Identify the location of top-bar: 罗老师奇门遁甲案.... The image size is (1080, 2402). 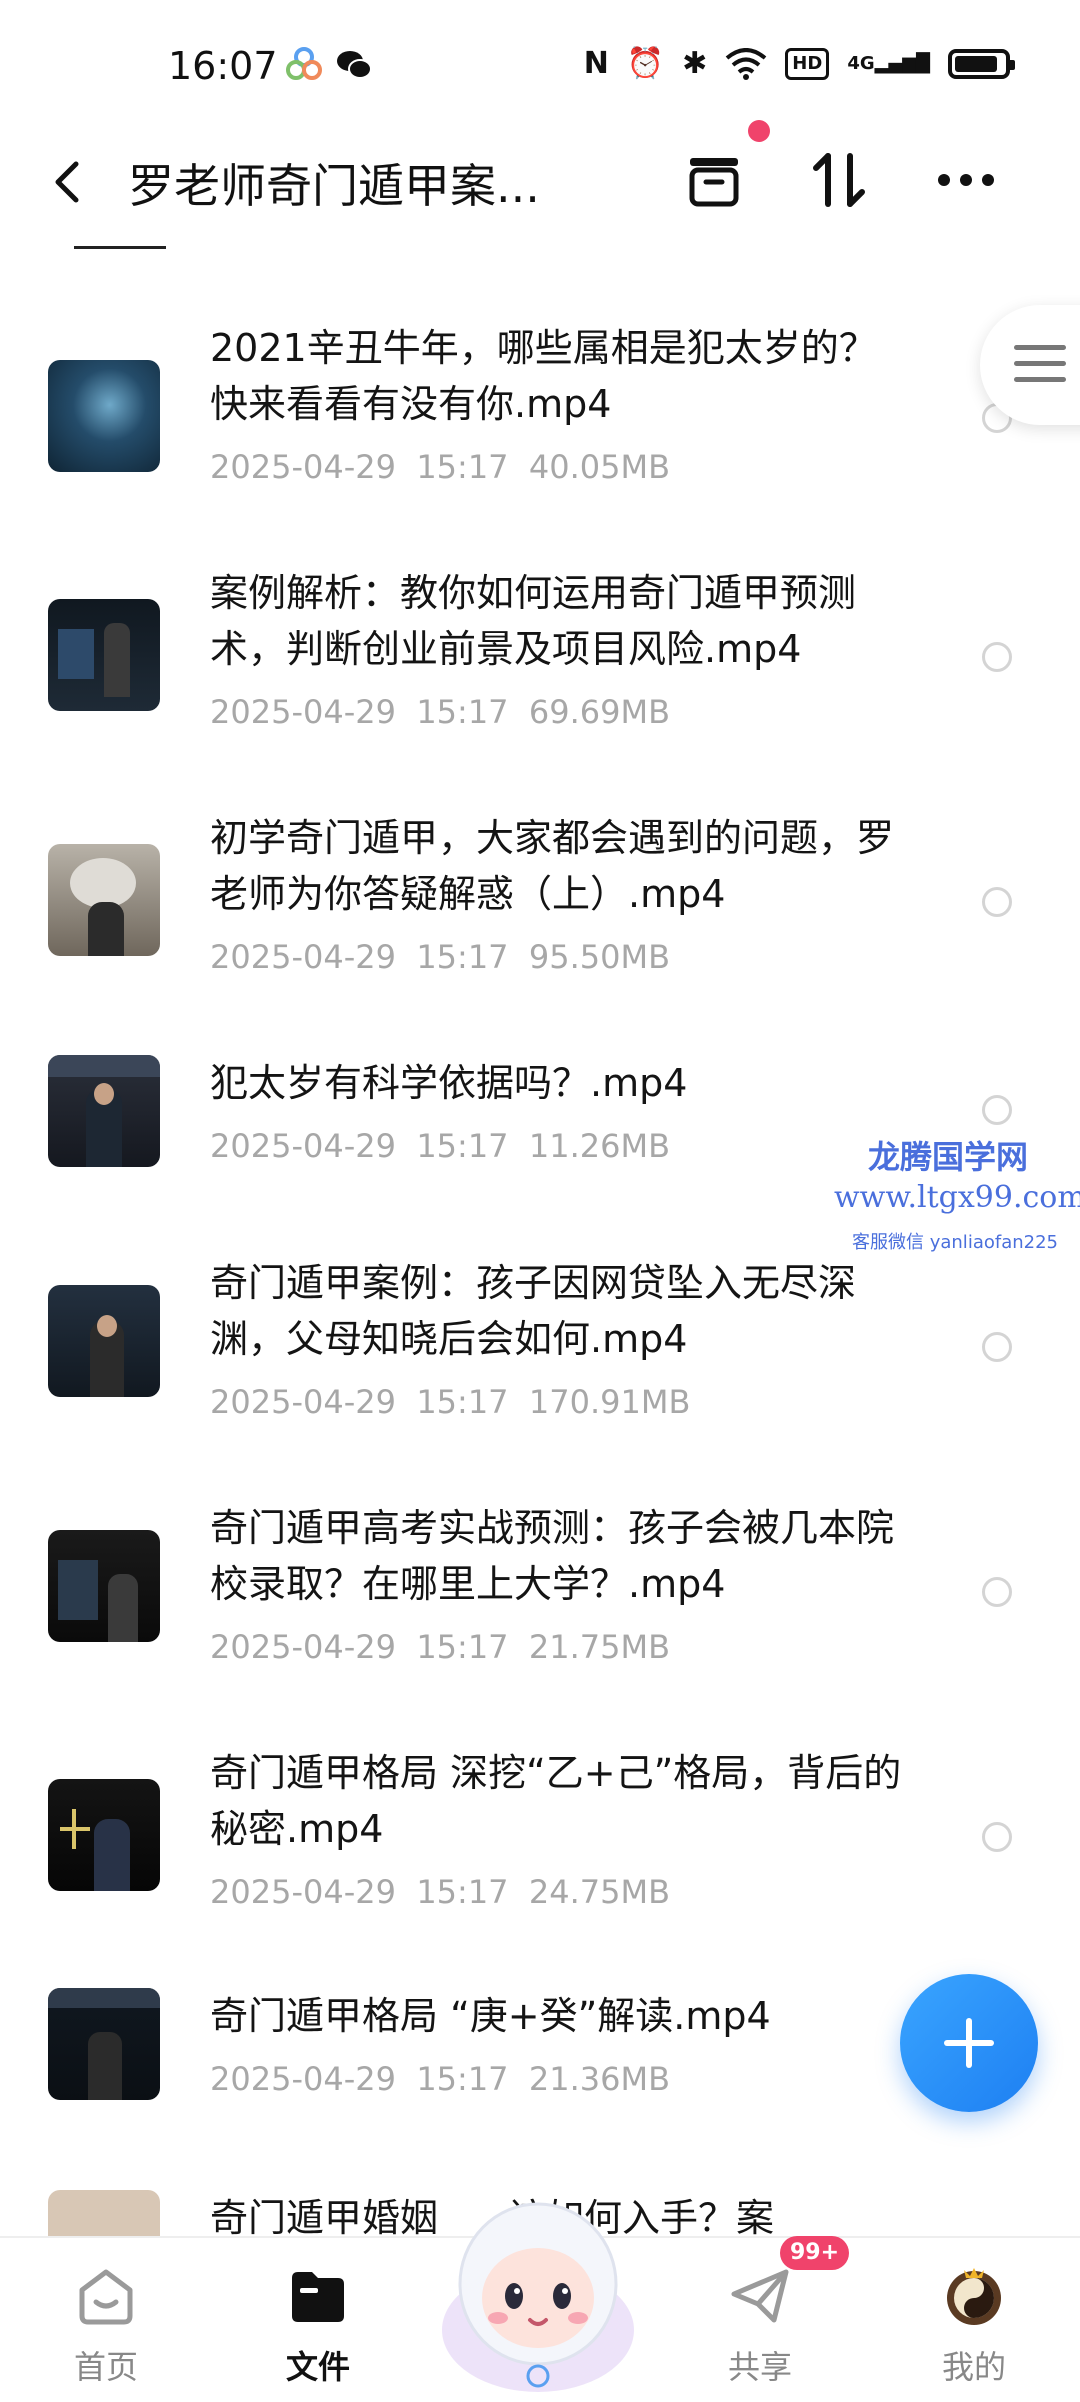
(540, 180).